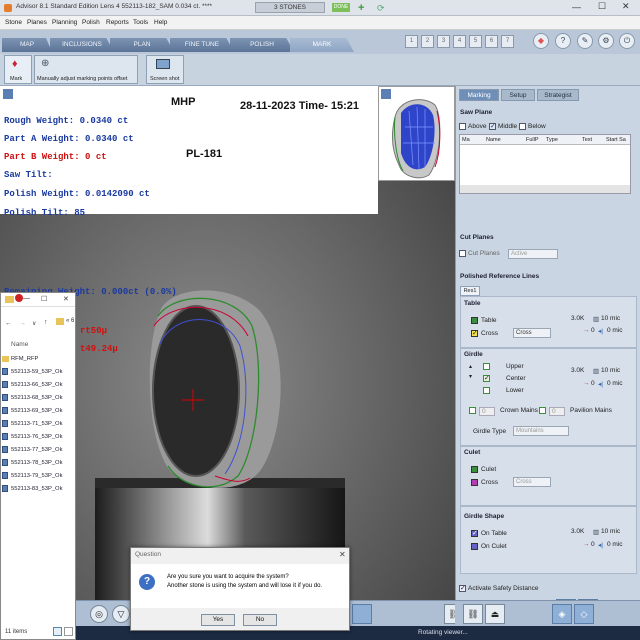  I want to click on cross-color-swatch: ✓, so click(474, 333).